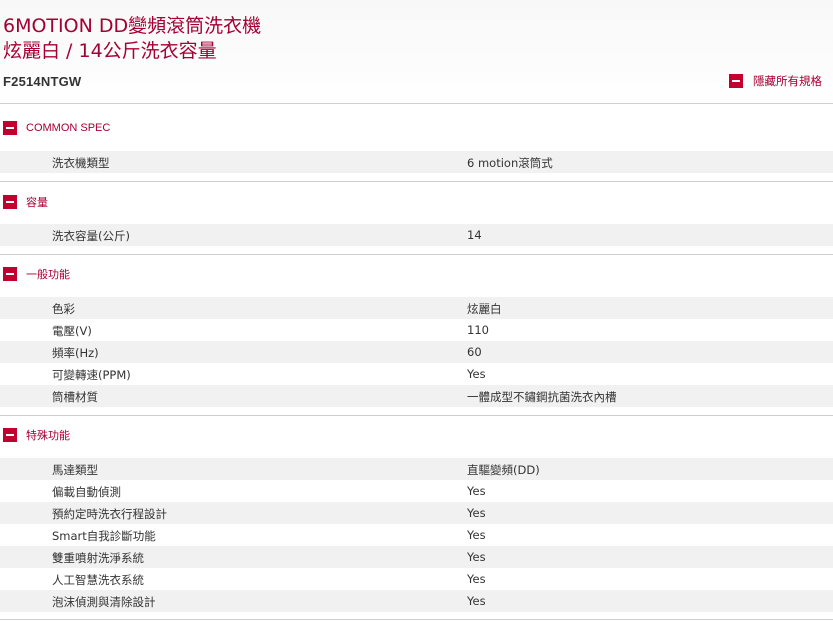  I want to click on hide-all-specs-label: 隱藏所有規格, so click(787, 81).